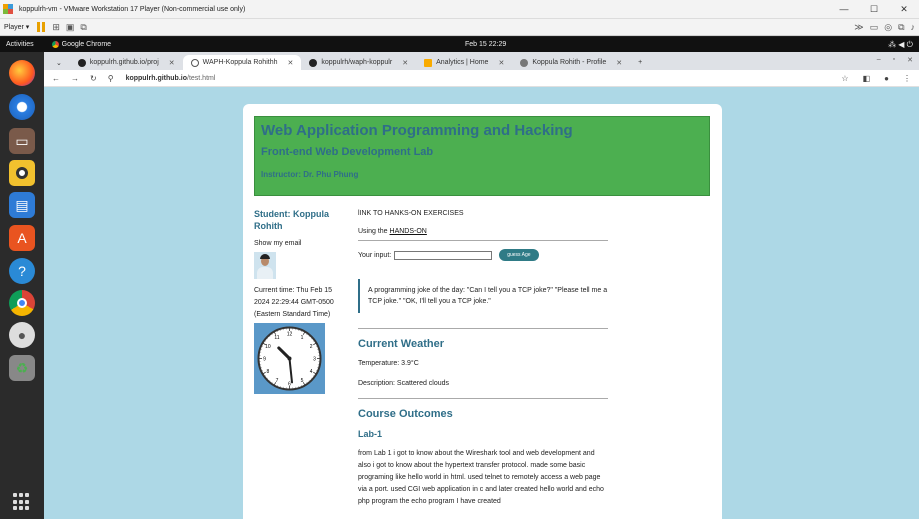  Describe the element at coordinates (22, 173) in the screenshot. I see `rhythmbox-icon` at that location.